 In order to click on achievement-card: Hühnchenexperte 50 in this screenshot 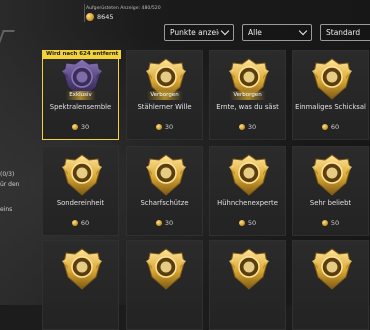, I will do `click(247, 191)`.